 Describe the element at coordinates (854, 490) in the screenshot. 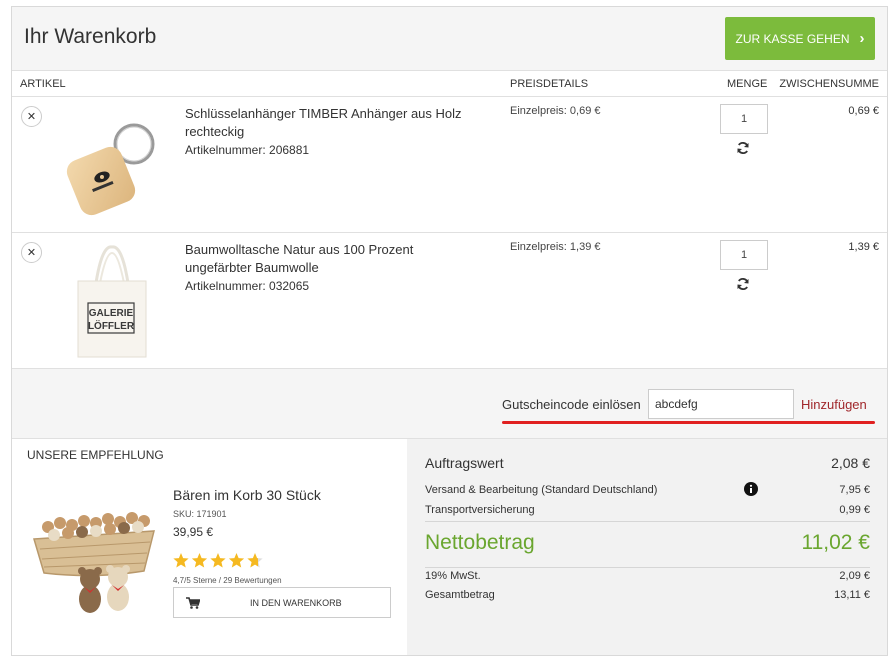

I see `shipping-value: 7,95 €` at that location.